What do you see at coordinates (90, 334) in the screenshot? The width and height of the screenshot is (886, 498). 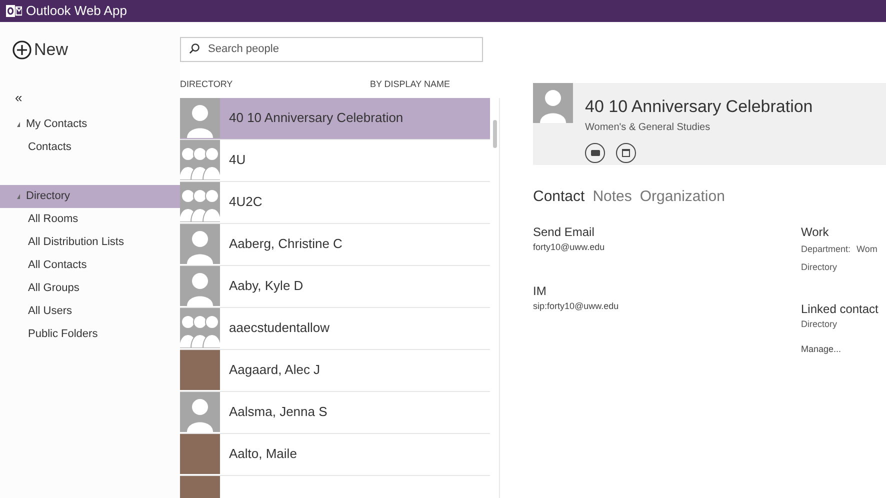 I see `folder-item: Public Folders` at bounding box center [90, 334].